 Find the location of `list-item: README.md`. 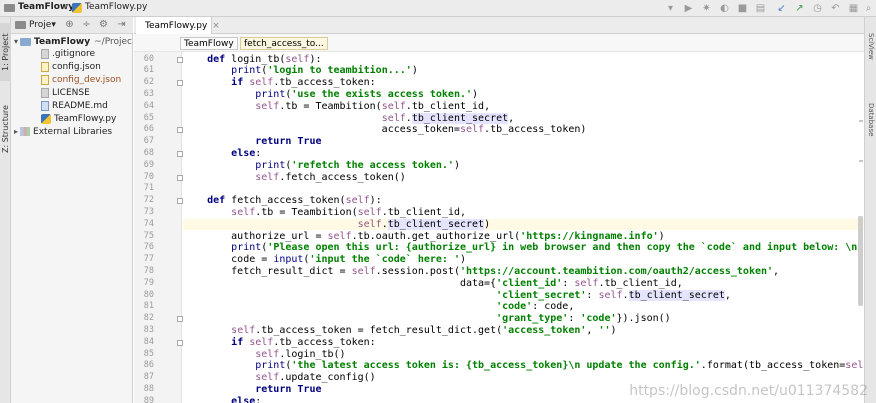

list-item: README.md is located at coordinates (74, 105).